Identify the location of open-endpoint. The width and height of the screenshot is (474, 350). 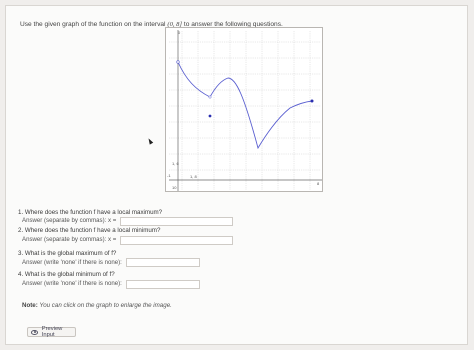
(178, 62).